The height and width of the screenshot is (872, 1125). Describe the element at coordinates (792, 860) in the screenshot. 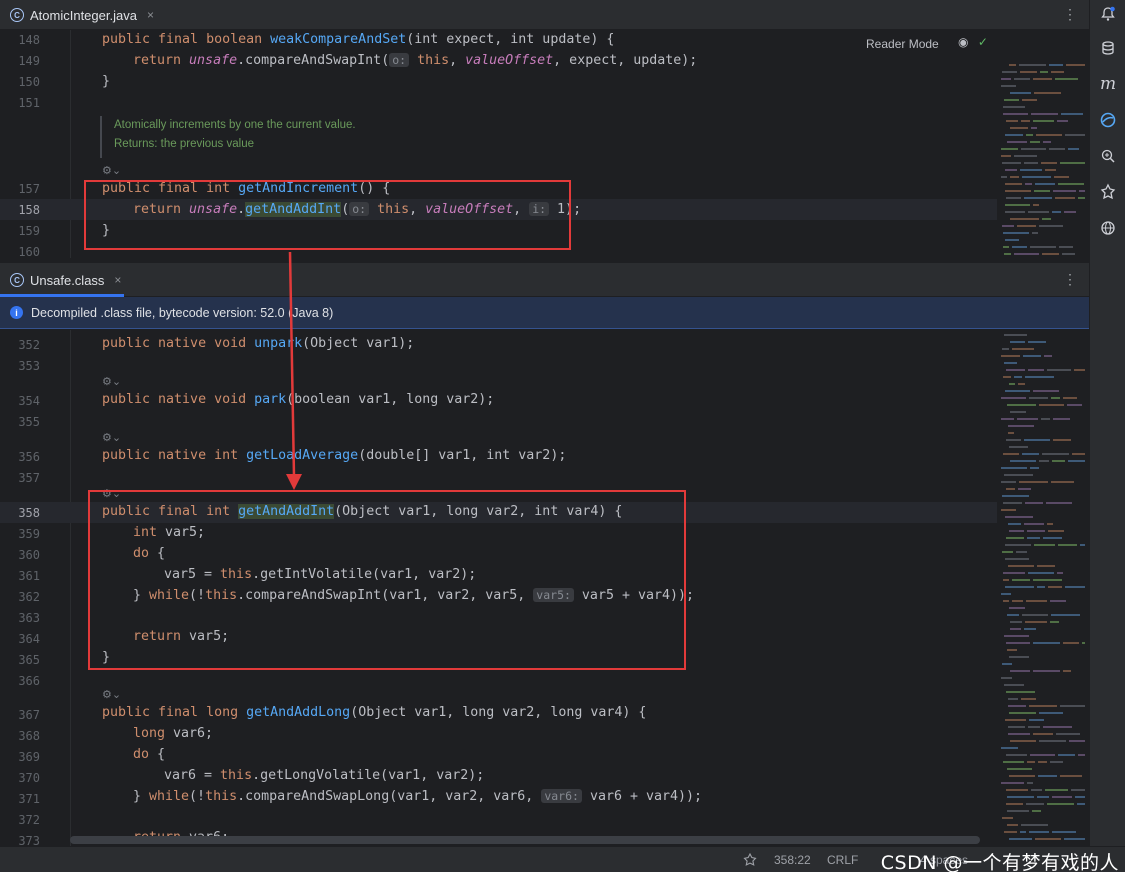

I see `caret-position: 358:22` at that location.